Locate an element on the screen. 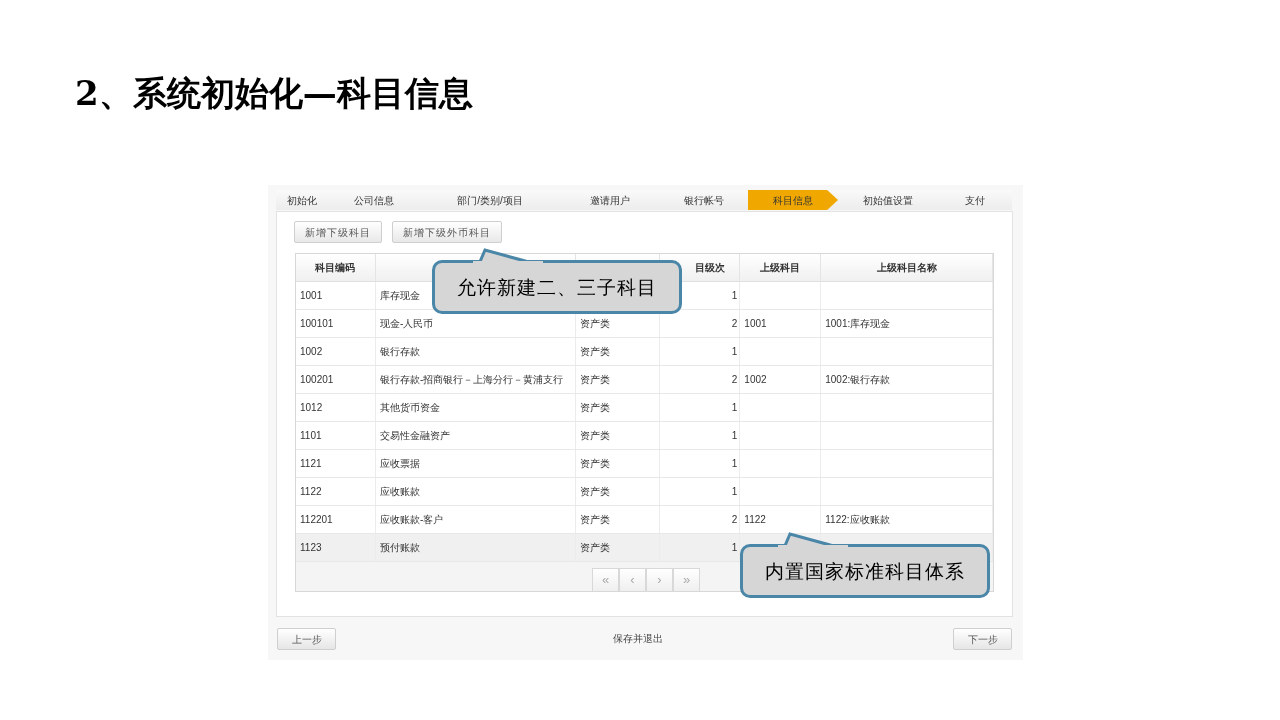  table-cell-text: 银行存款-招商银行－上海分行－黄浦支行 is located at coordinates (471, 380).